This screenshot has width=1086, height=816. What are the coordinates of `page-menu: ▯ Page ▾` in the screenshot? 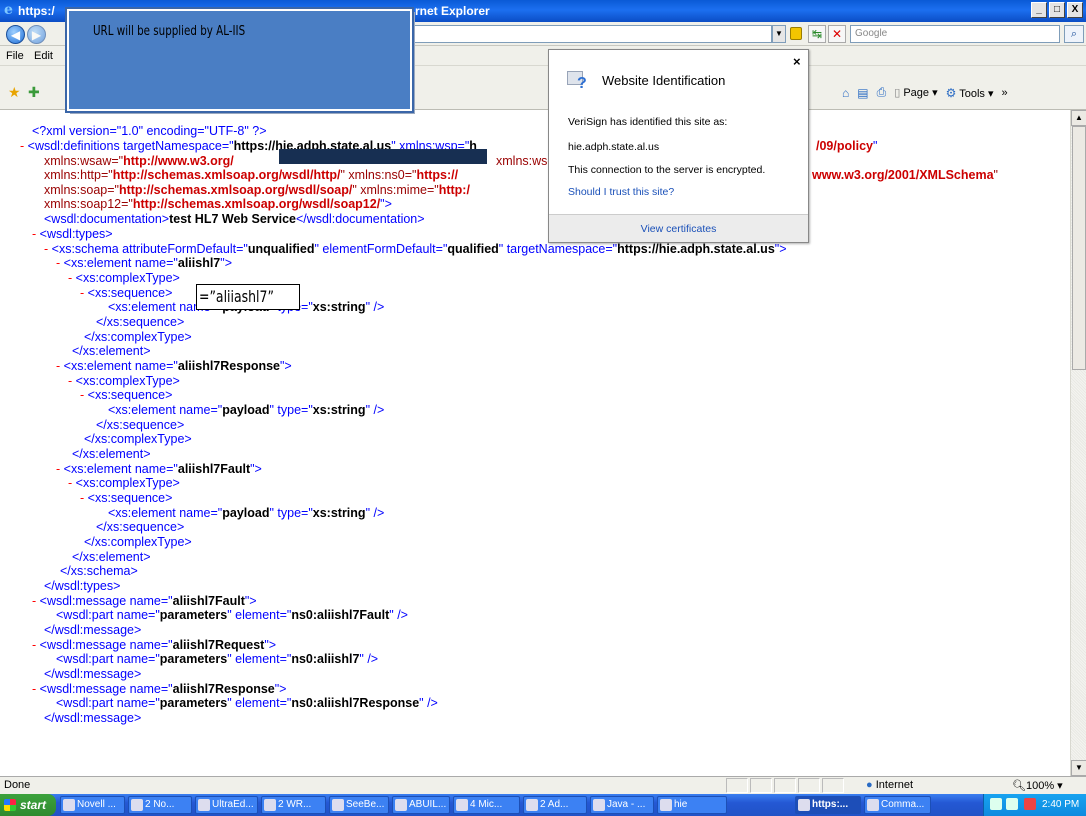 It's located at (915, 92).